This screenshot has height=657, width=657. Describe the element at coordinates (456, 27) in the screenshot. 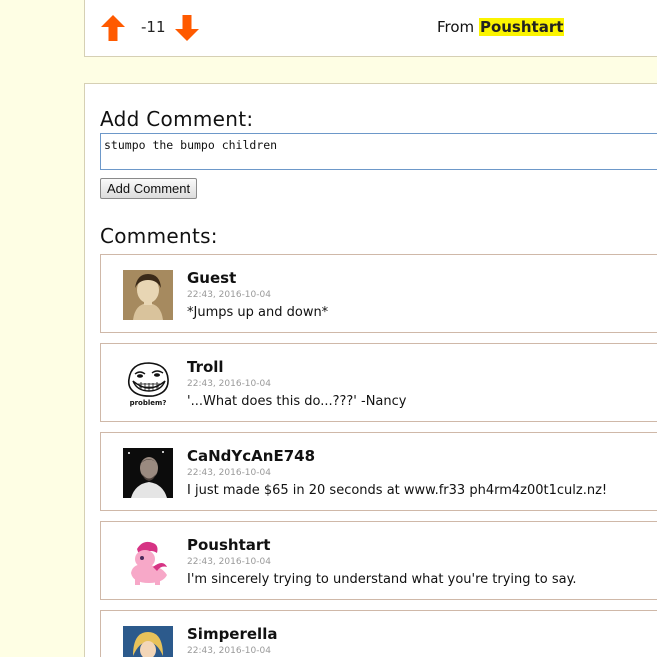

I see `from-label: From` at that location.